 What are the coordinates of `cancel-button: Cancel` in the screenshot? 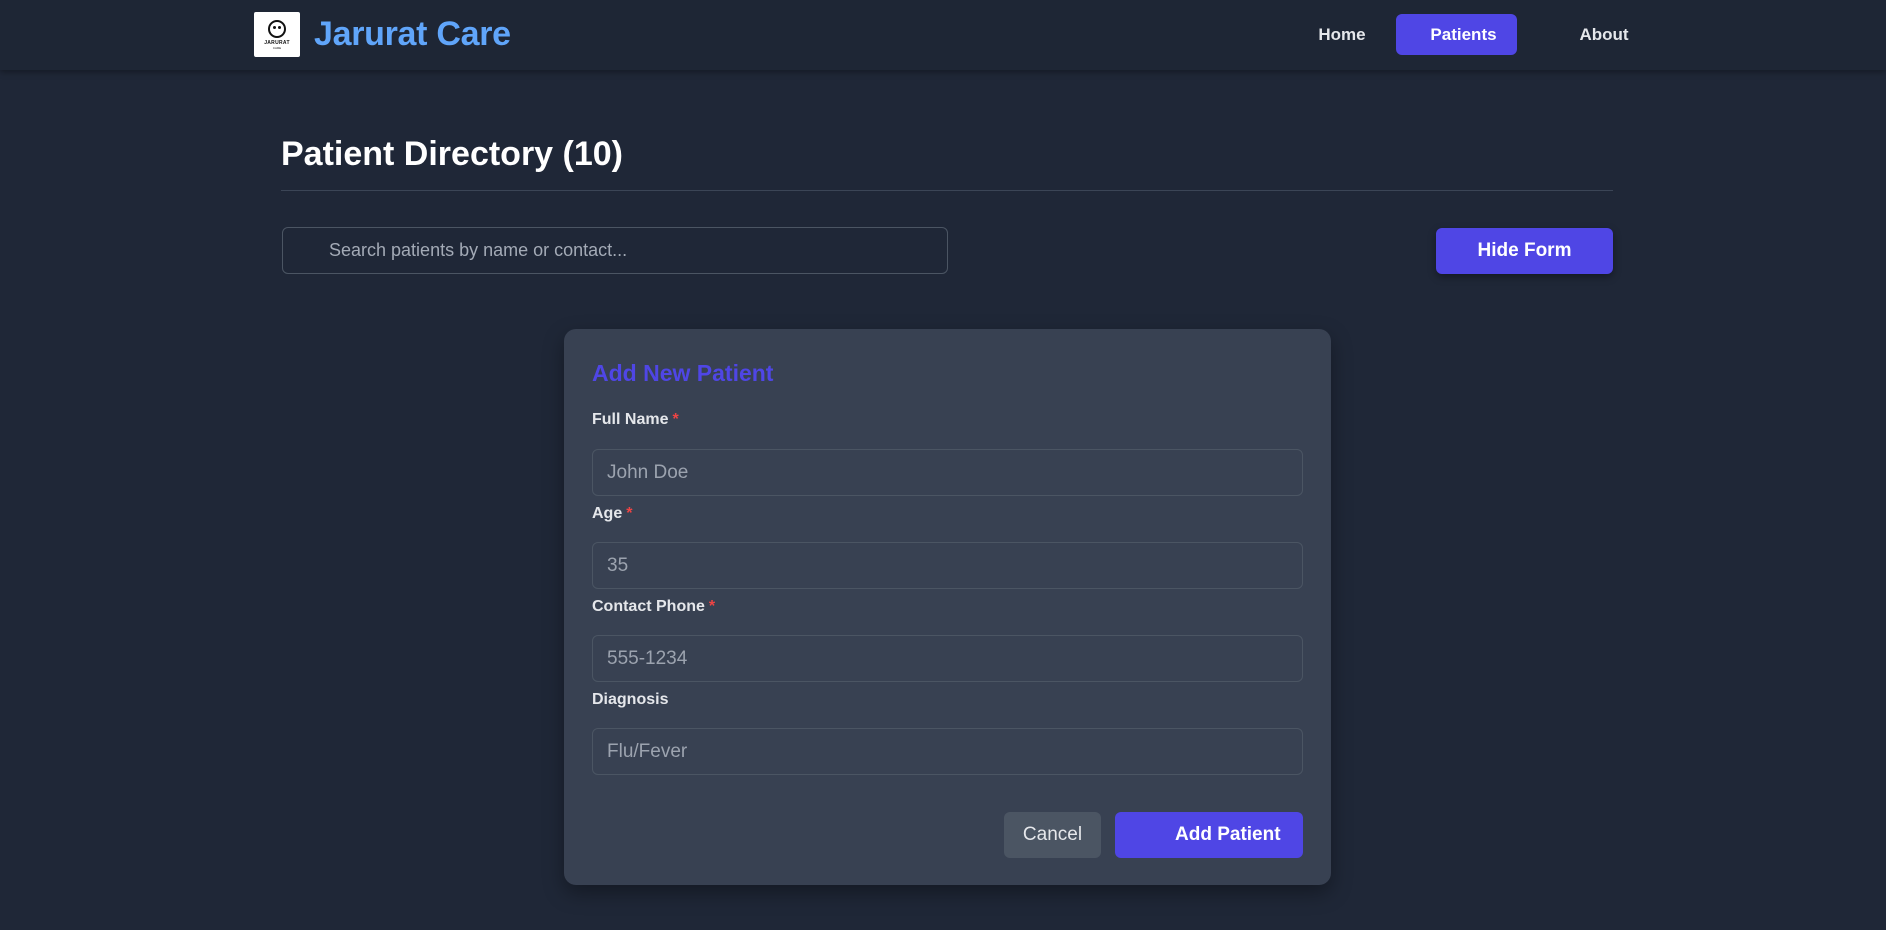 It's located at (1052, 835).